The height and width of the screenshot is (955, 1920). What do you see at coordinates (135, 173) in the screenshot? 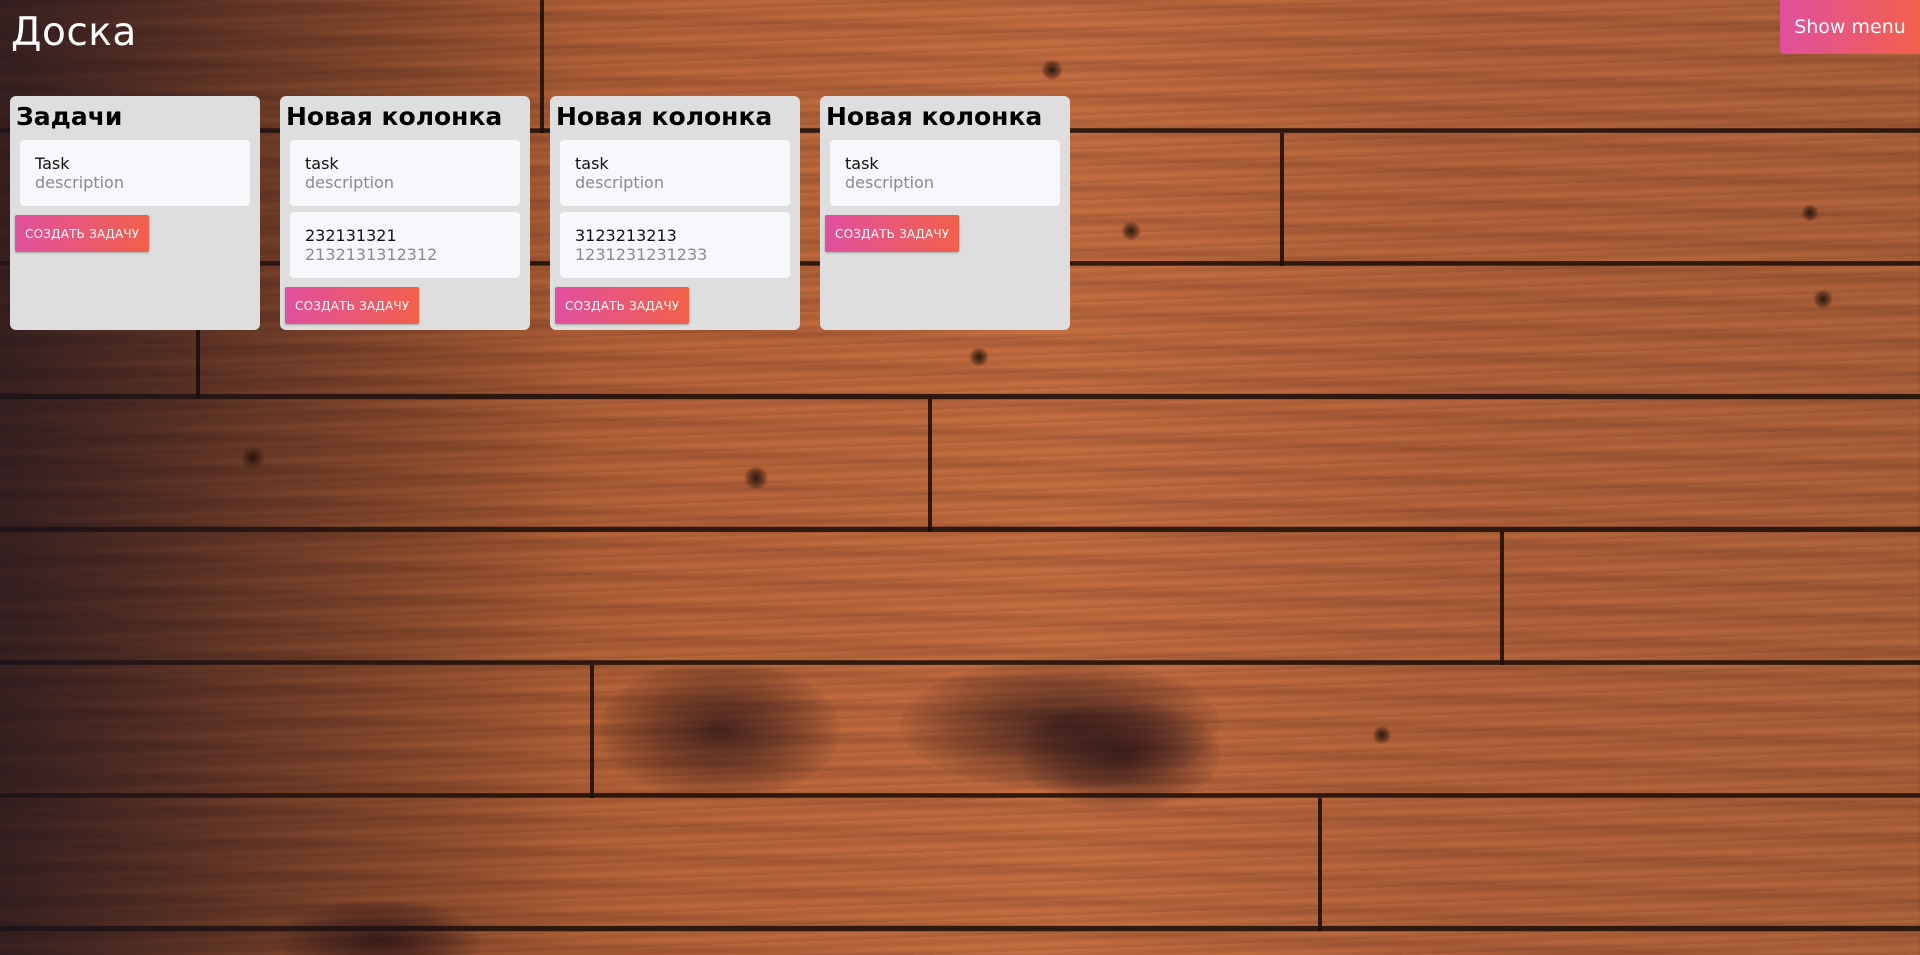
I see `task-card: Task description` at bounding box center [135, 173].